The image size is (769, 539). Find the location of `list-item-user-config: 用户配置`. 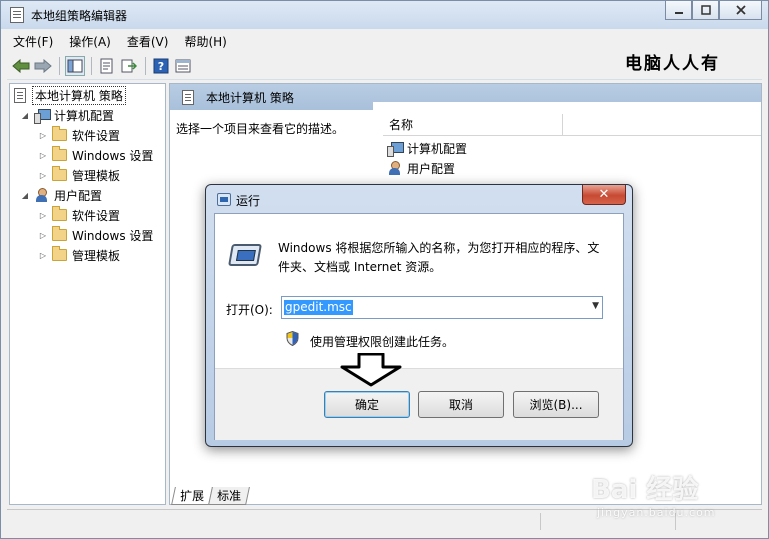

list-item-user-config: 用户配置 is located at coordinates (421, 168).